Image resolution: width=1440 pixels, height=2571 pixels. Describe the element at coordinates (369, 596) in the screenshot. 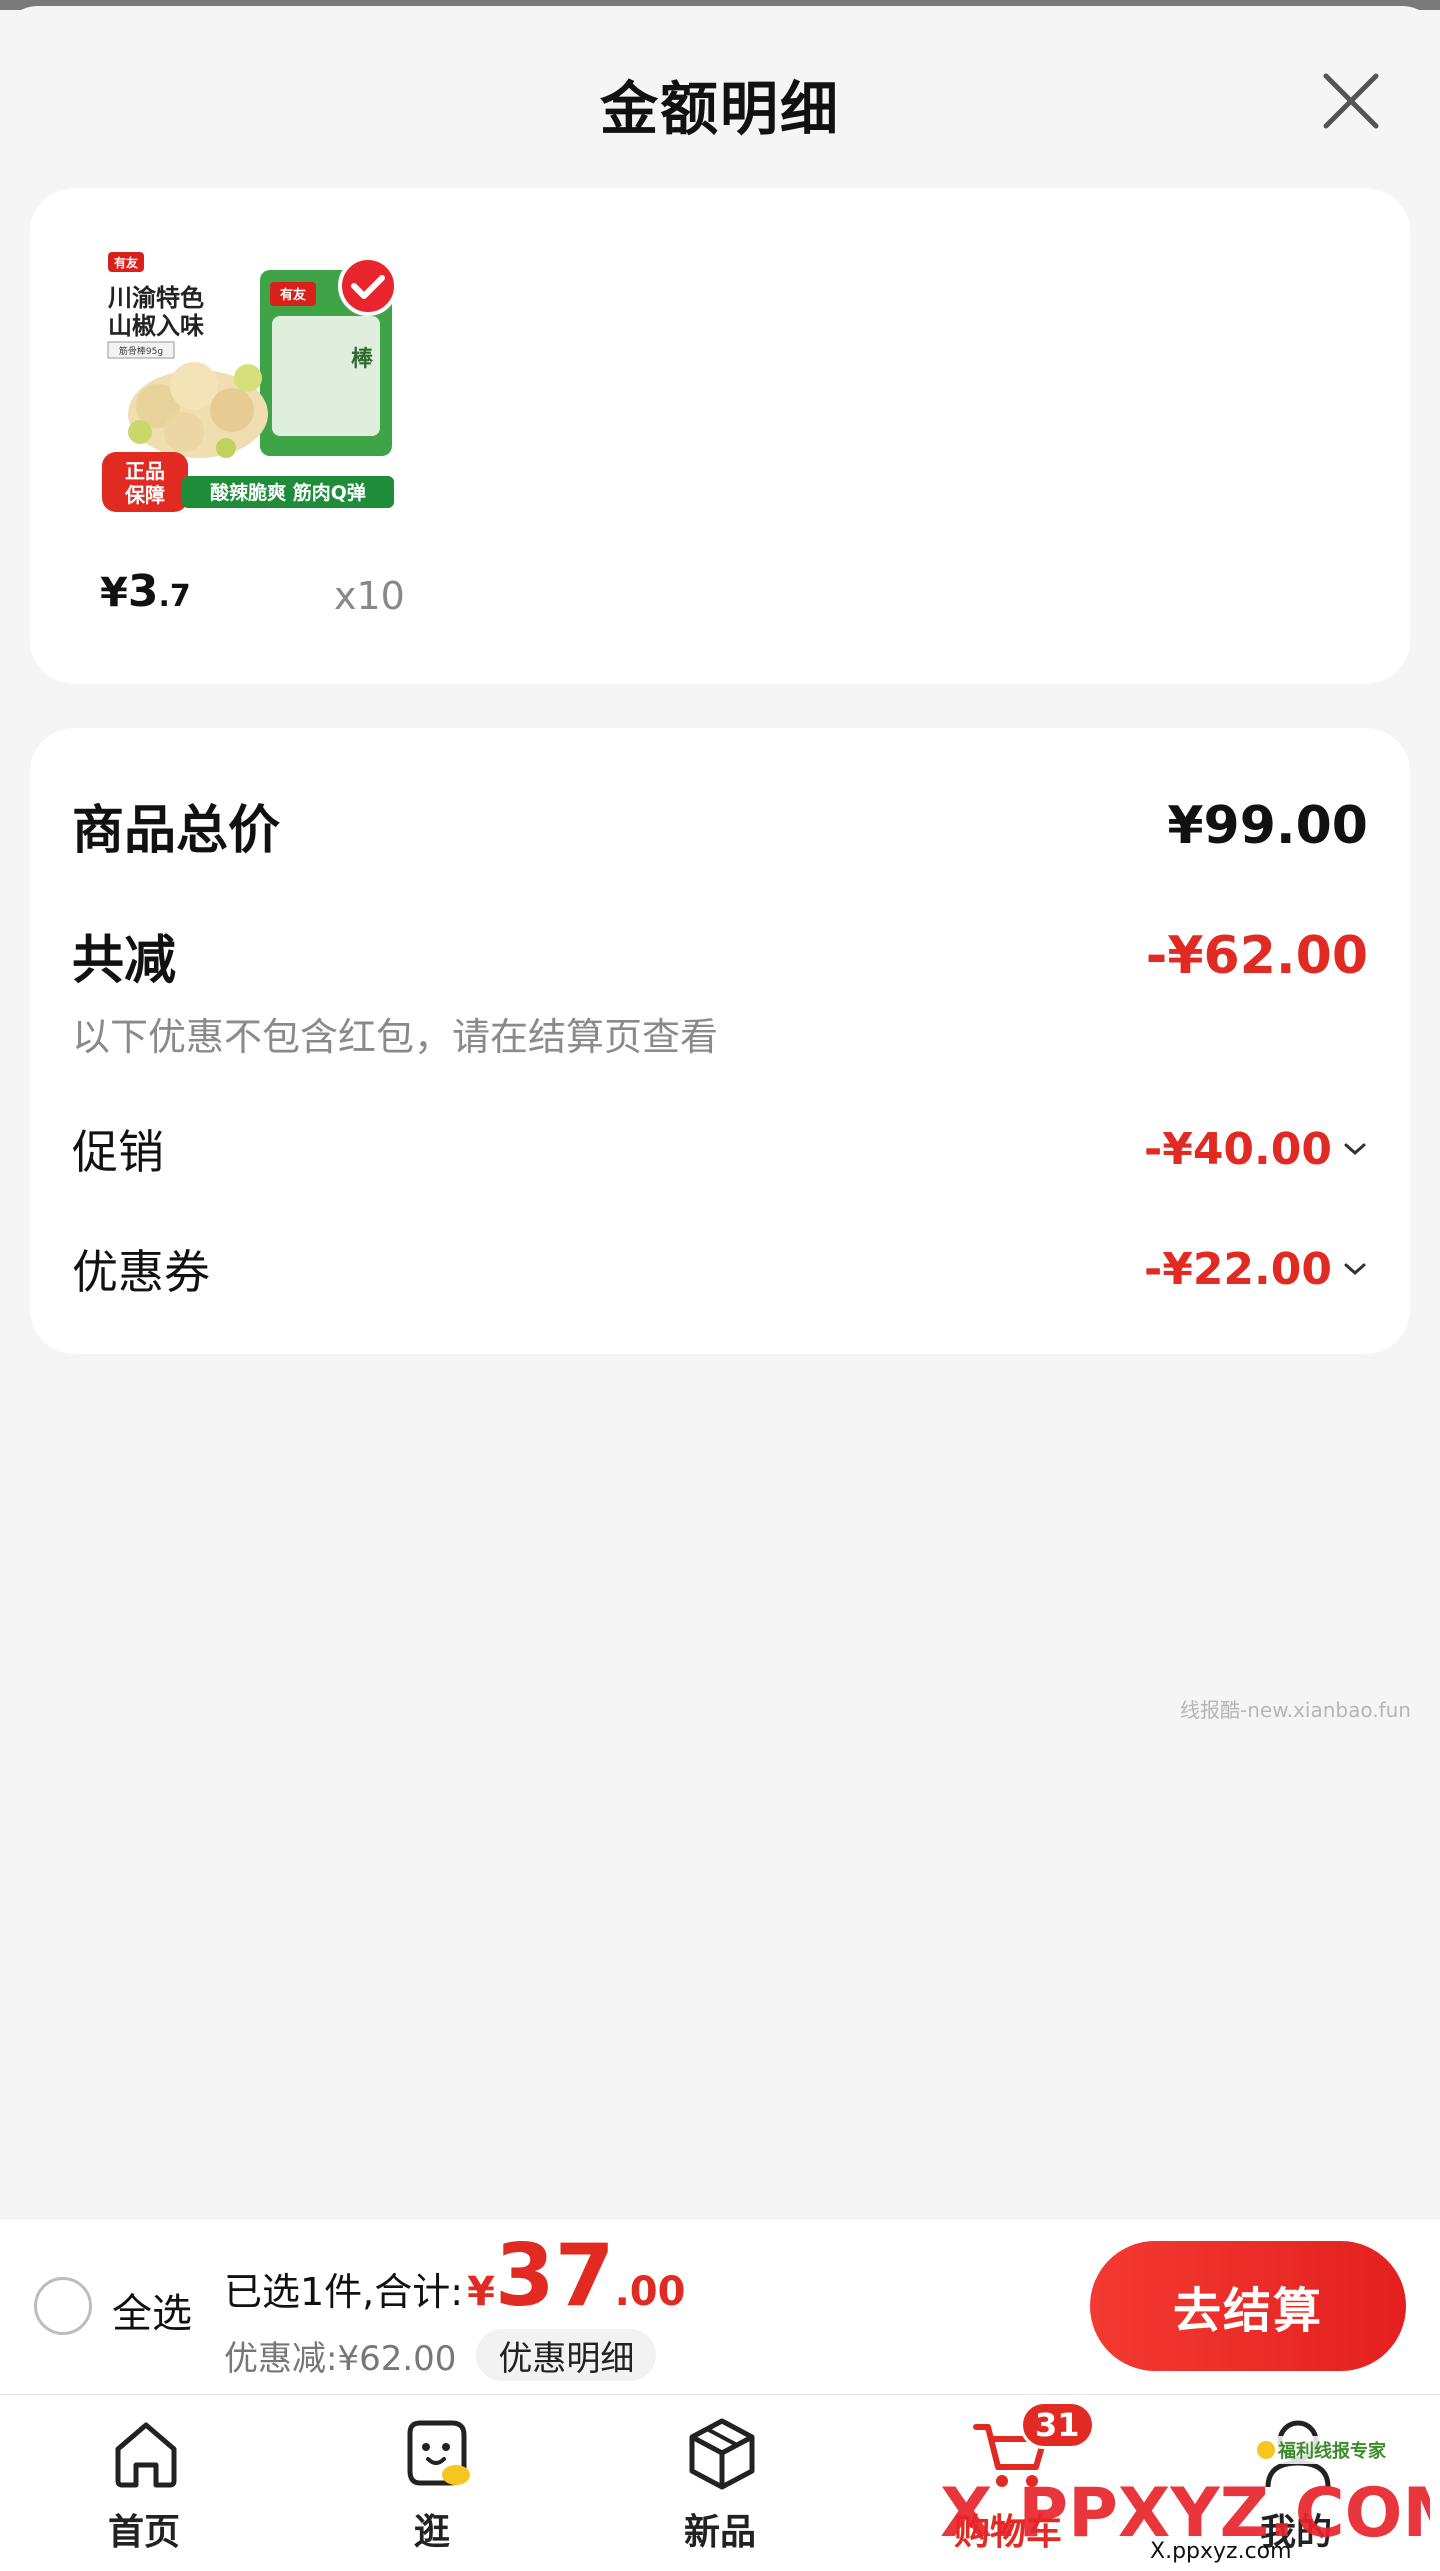

I see `product-quantity: x10` at that location.